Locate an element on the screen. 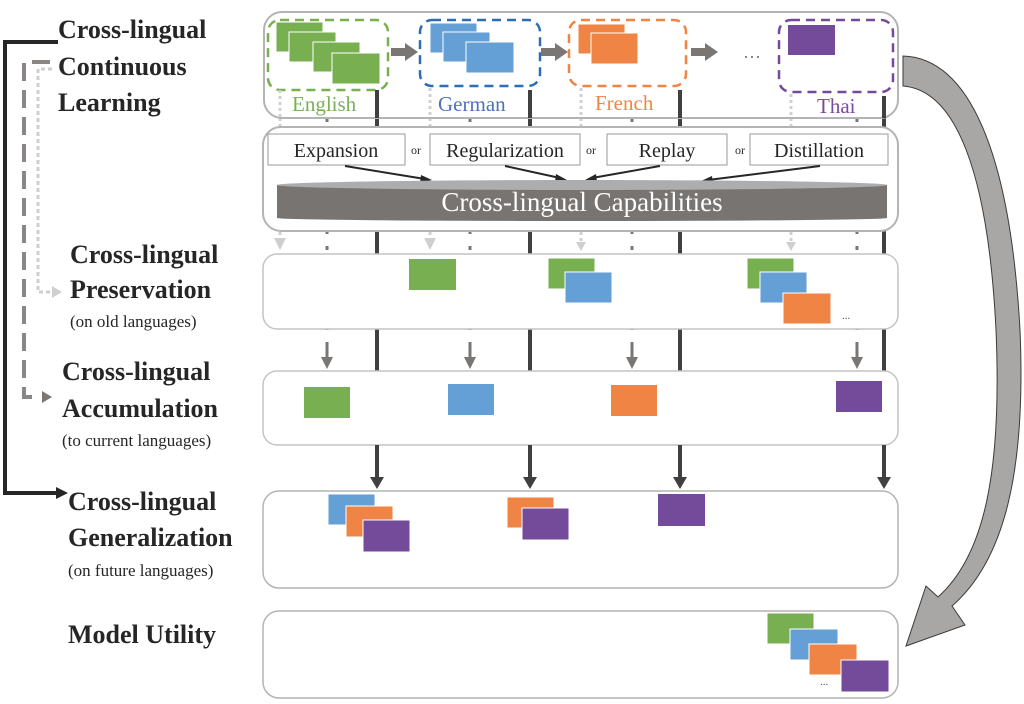 Image resolution: width=1024 pixels, height=704 pixels. continuous-label-line2: Continuous is located at coordinates (122, 66).